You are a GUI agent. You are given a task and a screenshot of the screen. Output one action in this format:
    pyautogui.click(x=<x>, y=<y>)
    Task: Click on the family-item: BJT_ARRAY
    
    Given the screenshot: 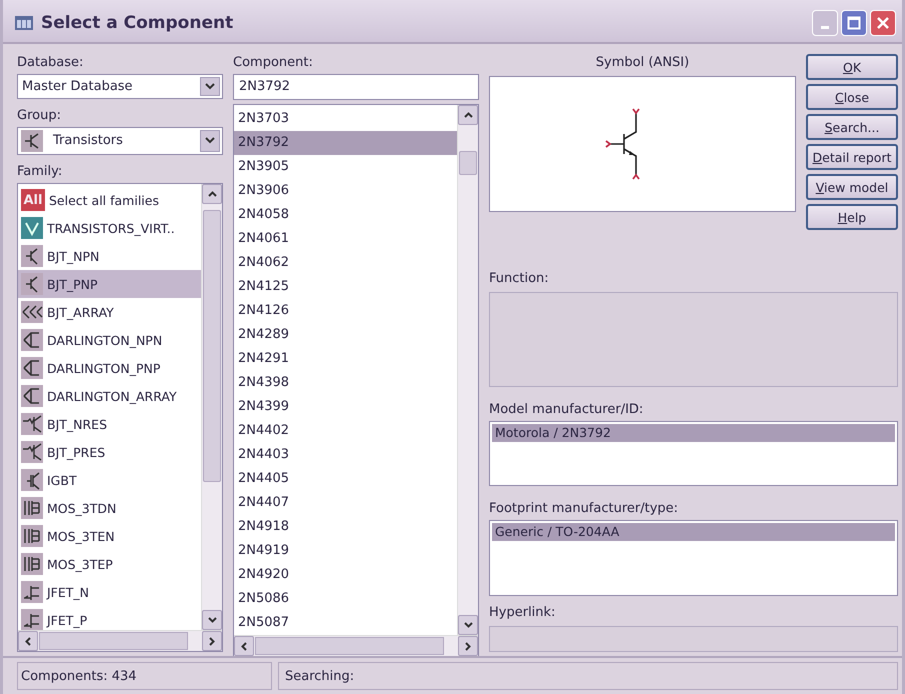 What is the action you would take?
    pyautogui.click(x=109, y=312)
    